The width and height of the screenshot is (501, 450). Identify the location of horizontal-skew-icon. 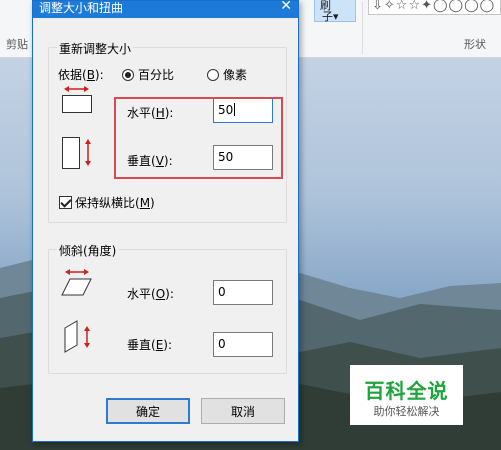
(76, 282).